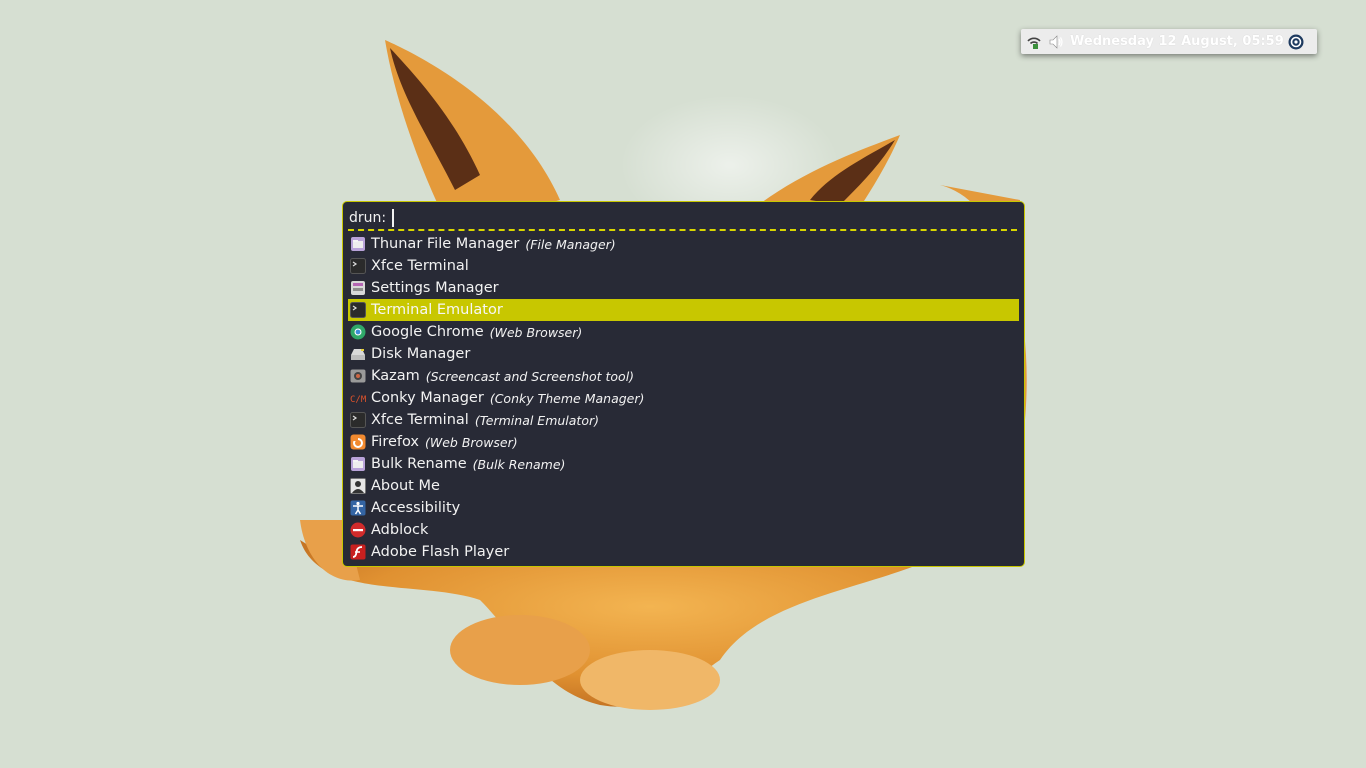 The height and width of the screenshot is (768, 1366). Describe the element at coordinates (567, 398) in the screenshot. I see `list-item-description: (Conky Theme Manager)` at that location.